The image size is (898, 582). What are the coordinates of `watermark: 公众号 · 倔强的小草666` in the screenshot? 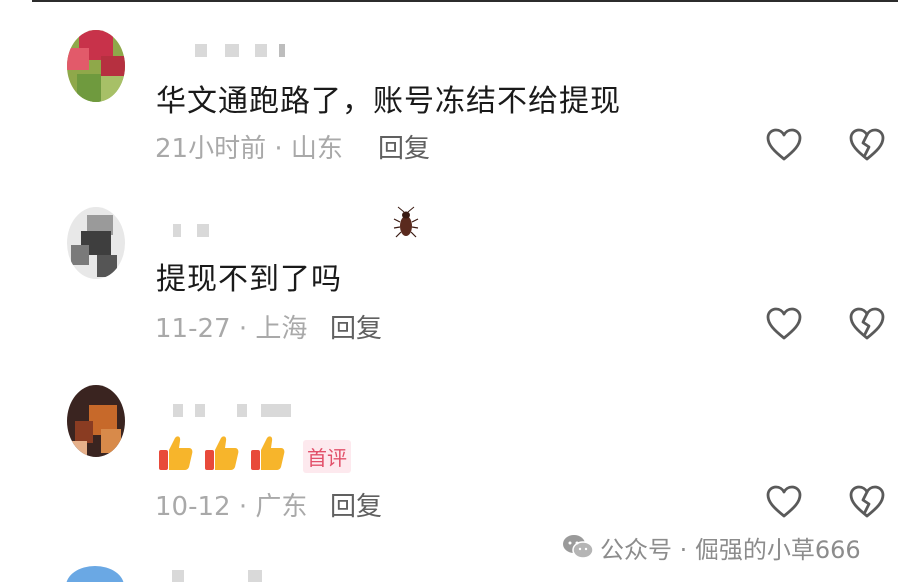 It's located at (711, 548).